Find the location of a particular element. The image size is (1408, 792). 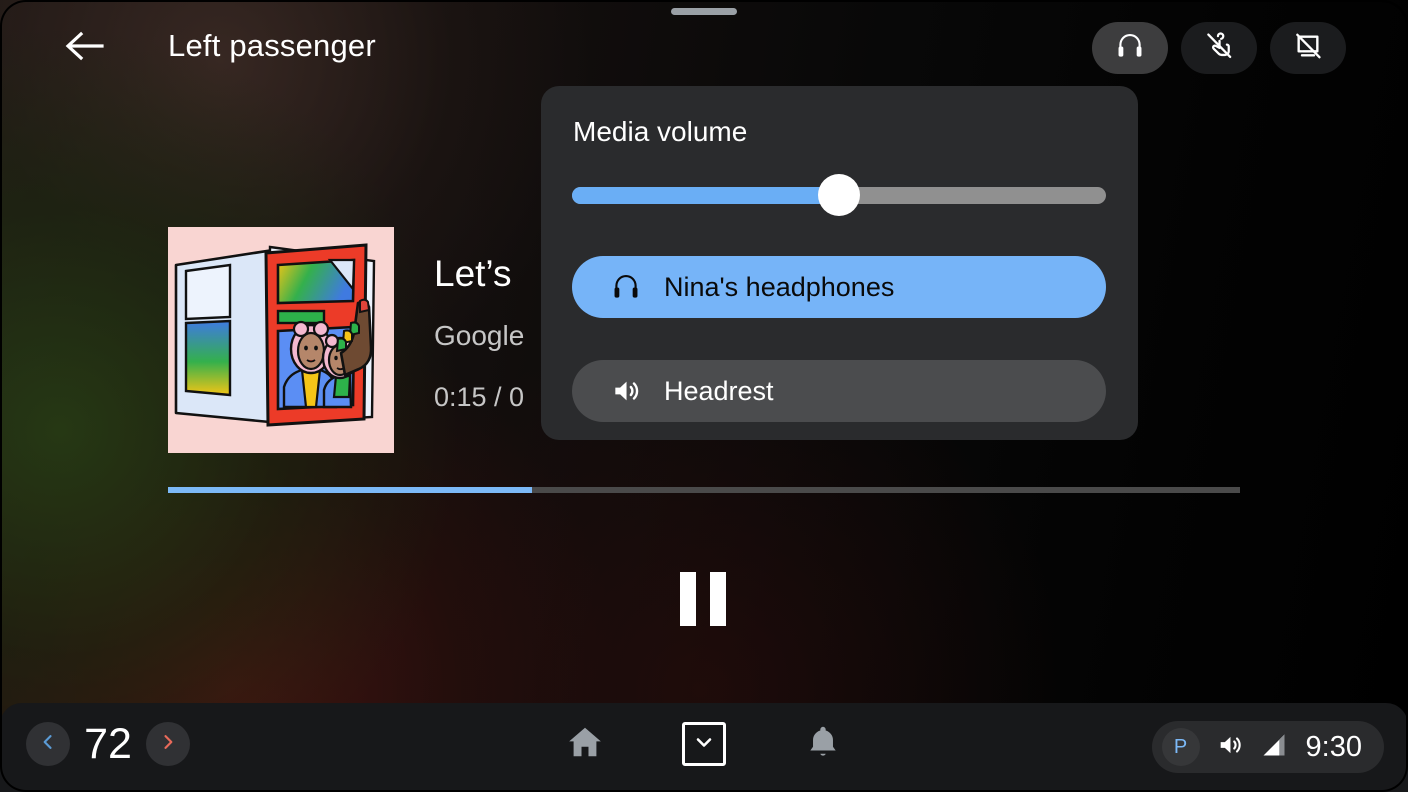

signal-icon is located at coordinates (1274, 747).